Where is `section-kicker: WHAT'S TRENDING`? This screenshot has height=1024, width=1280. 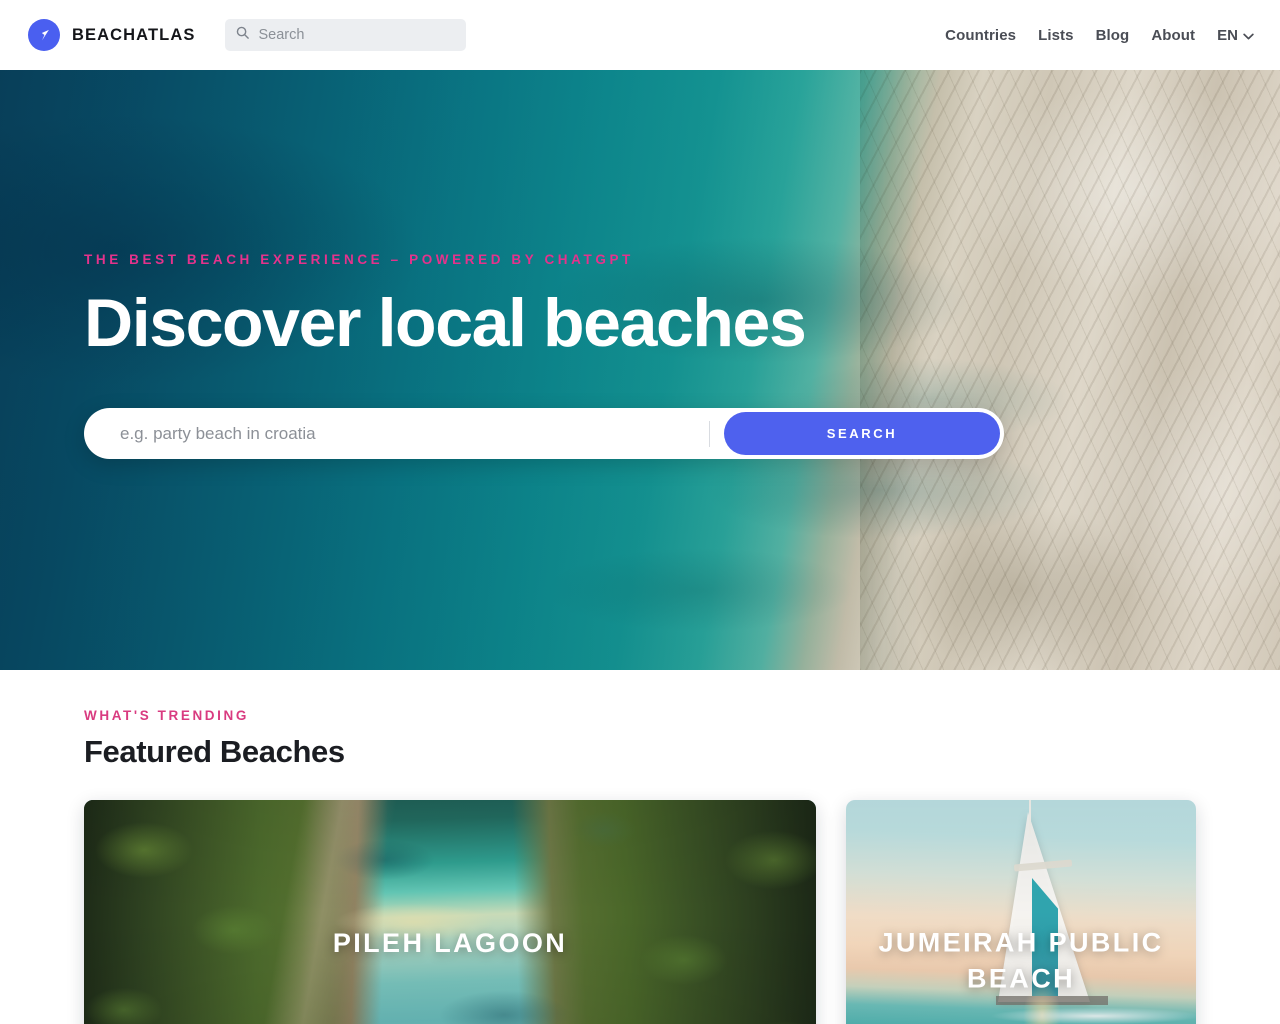 section-kicker: WHAT'S TRENDING is located at coordinates (166, 715).